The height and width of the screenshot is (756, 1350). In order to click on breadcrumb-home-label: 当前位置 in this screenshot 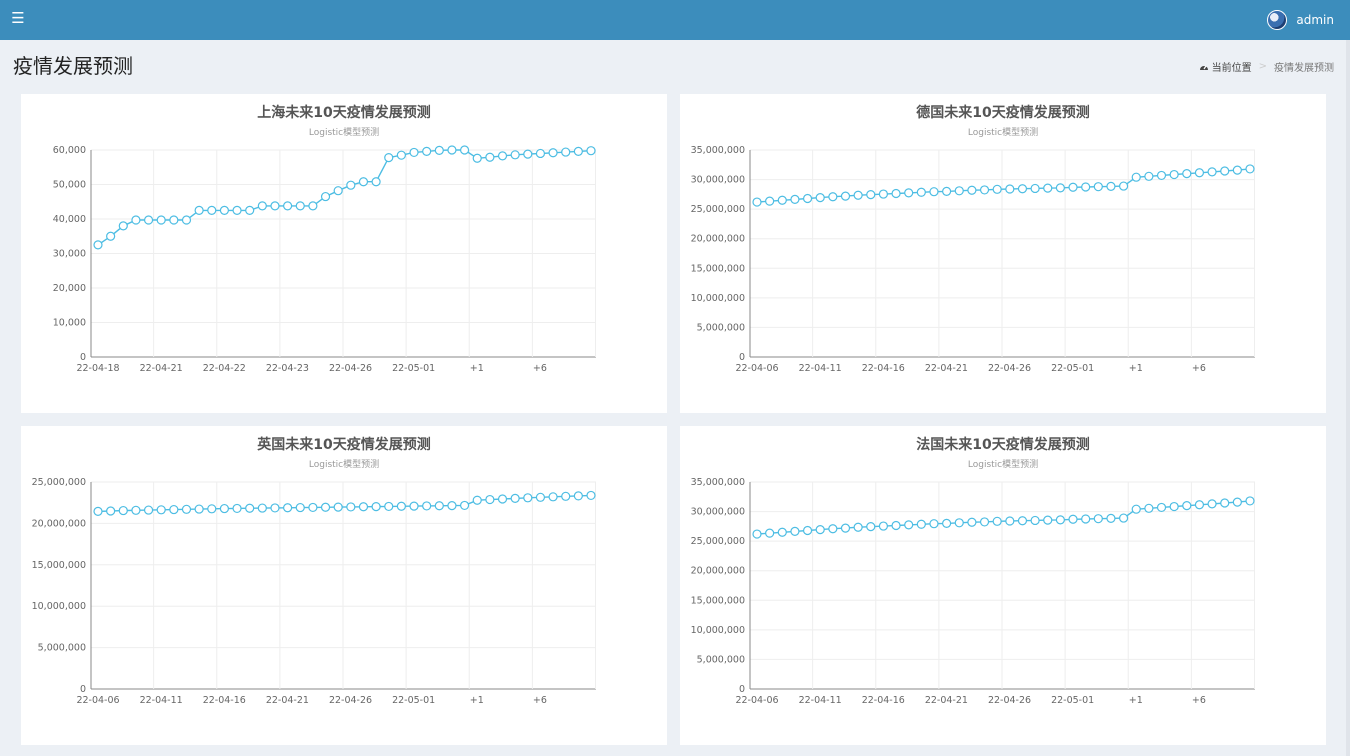, I will do `click(1232, 66)`.